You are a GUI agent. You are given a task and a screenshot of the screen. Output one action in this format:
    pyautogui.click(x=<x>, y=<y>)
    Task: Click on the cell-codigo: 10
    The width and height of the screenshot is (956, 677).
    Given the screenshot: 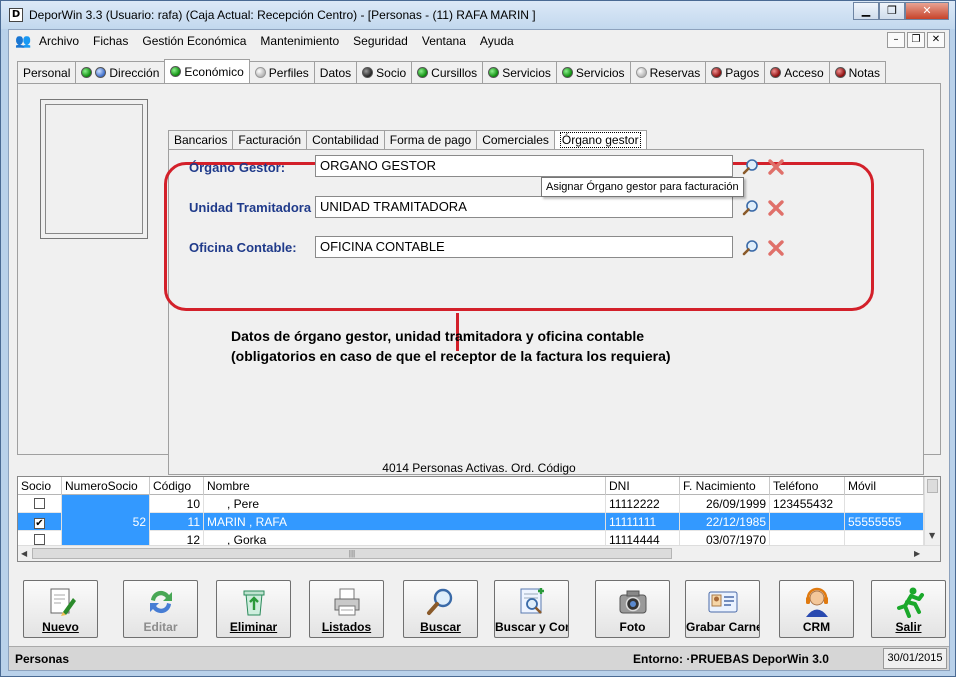 What is the action you would take?
    pyautogui.click(x=177, y=504)
    